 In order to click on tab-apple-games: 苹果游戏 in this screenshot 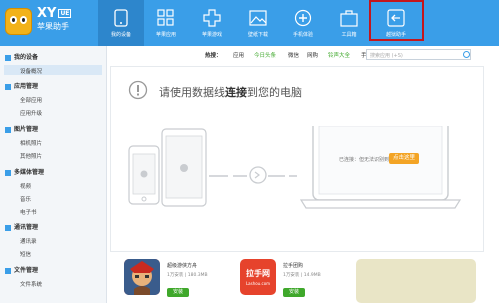, I will do `click(212, 23)`.